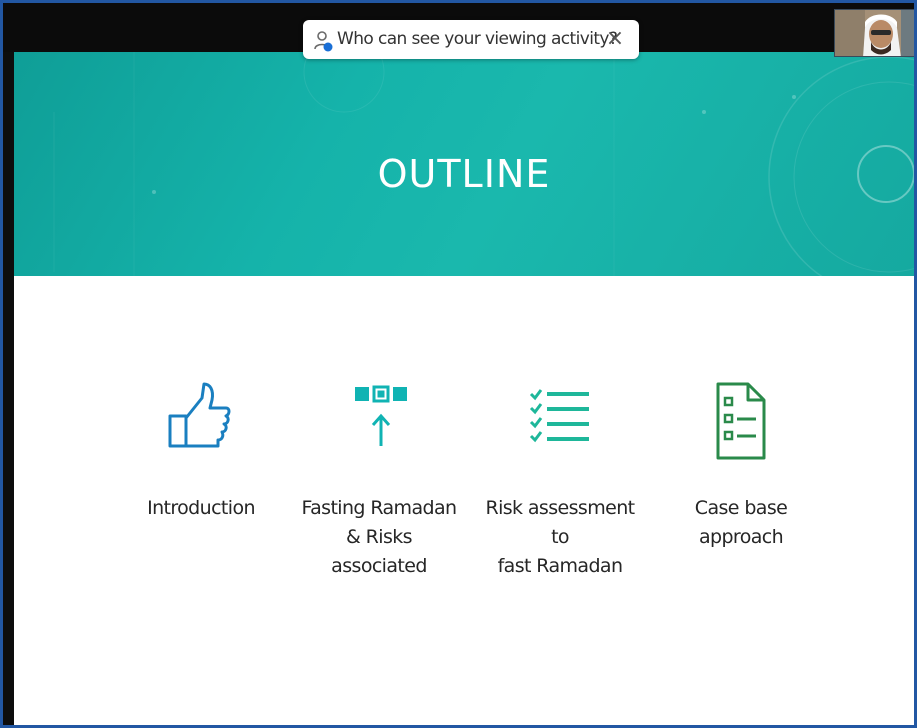  Describe the element at coordinates (741, 463) in the screenshot. I see `outline-item-case-base-approach: Case base approach` at that location.